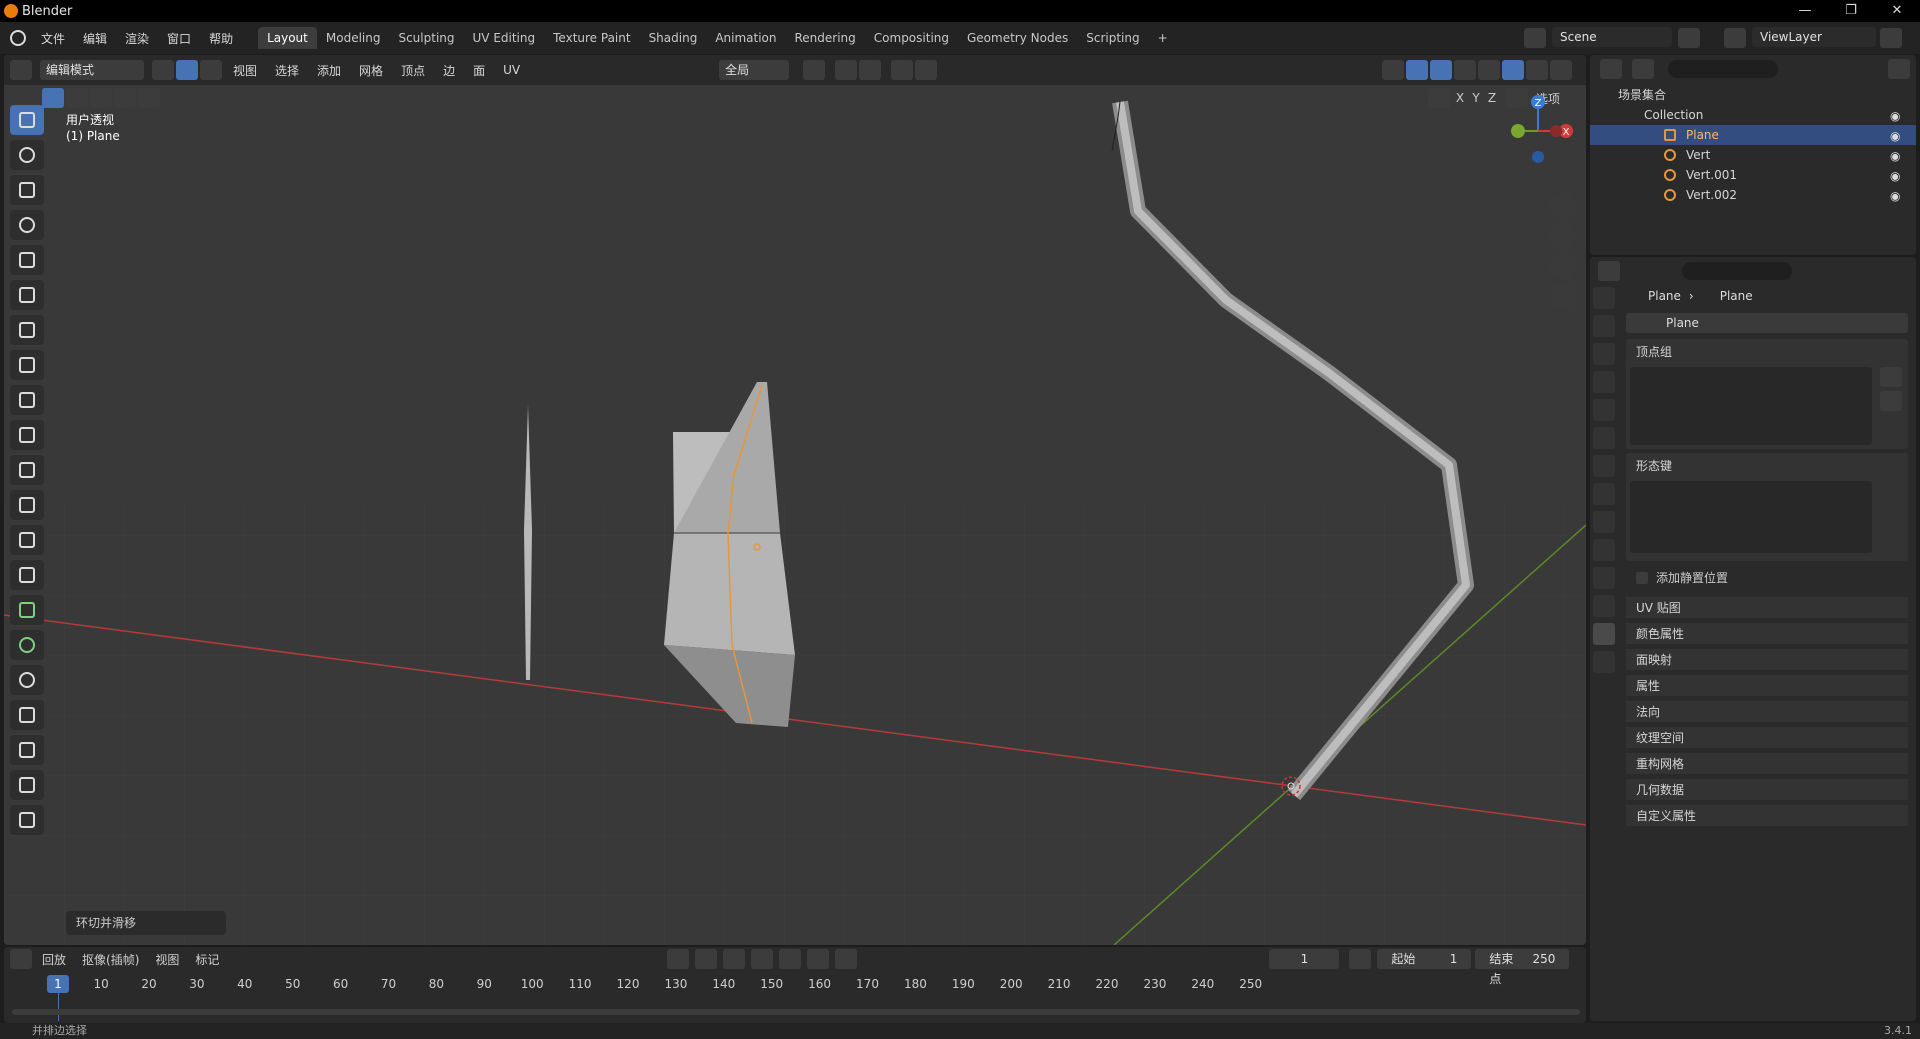 Image resolution: width=1920 pixels, height=1039 pixels. I want to click on menu-file: 文件, so click(53, 38).